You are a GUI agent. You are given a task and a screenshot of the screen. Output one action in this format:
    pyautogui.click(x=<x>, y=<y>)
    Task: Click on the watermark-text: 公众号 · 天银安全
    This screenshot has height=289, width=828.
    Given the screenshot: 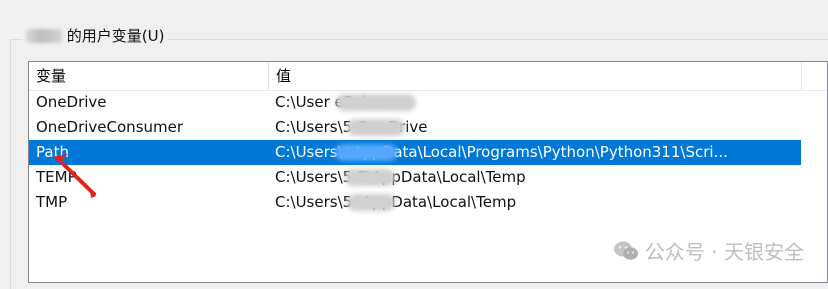 What is the action you would take?
    pyautogui.click(x=724, y=252)
    